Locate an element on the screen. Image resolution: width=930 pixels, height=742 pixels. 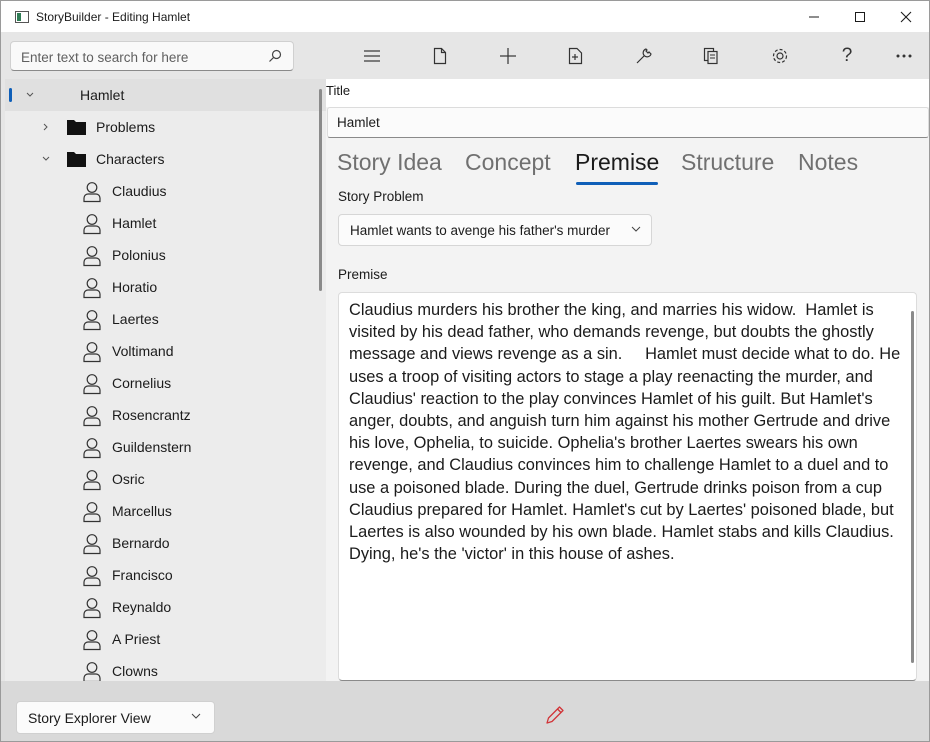
toolbar: ? is located at coordinates (465, 55).